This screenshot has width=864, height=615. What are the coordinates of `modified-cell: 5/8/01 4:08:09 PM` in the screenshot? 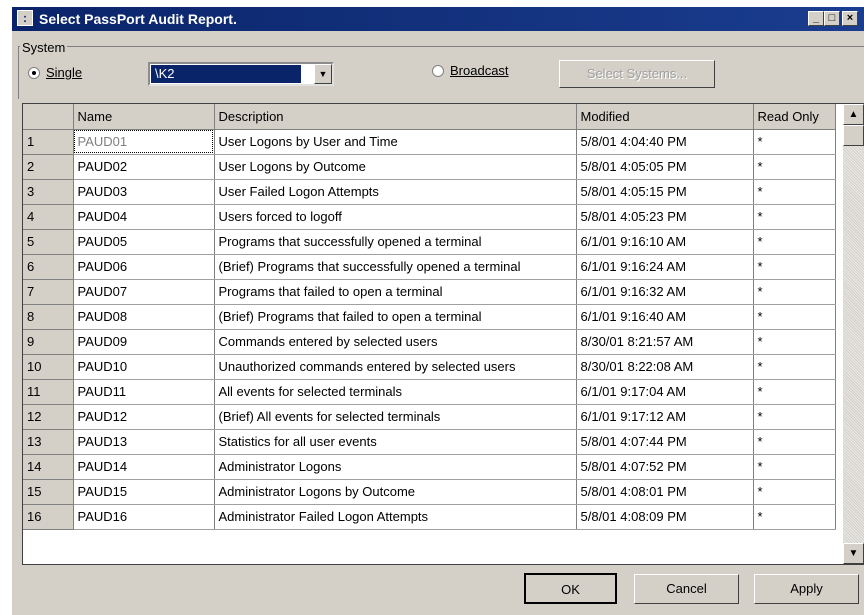 It's located at (665, 517).